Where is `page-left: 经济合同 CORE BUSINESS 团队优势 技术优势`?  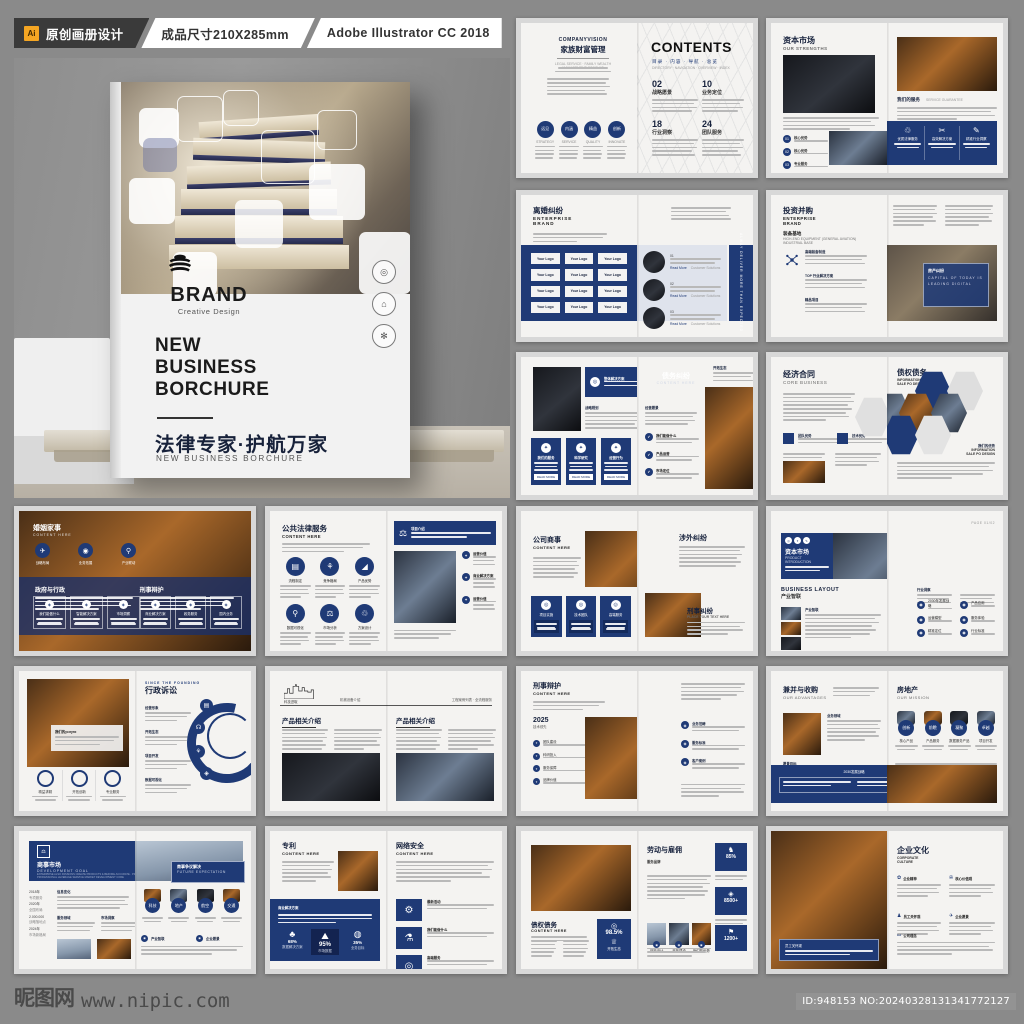 page-left: 经济合同 CORE BUSINESS 团队优势 技术优势 is located at coordinates (829, 426).